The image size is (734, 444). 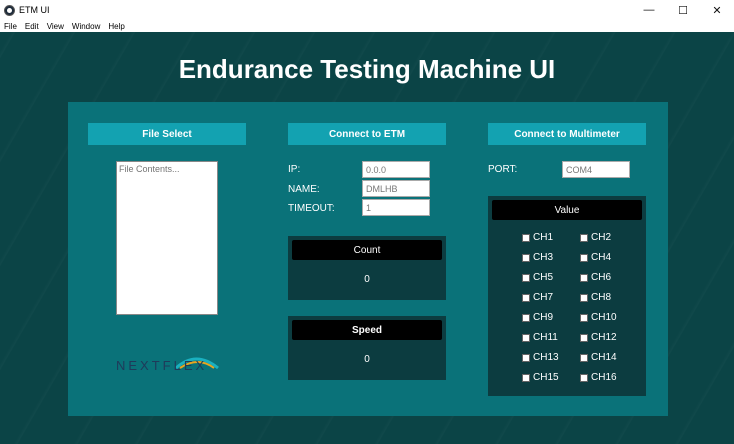 I want to click on channel-ch11: CH11, so click(x=540, y=337).